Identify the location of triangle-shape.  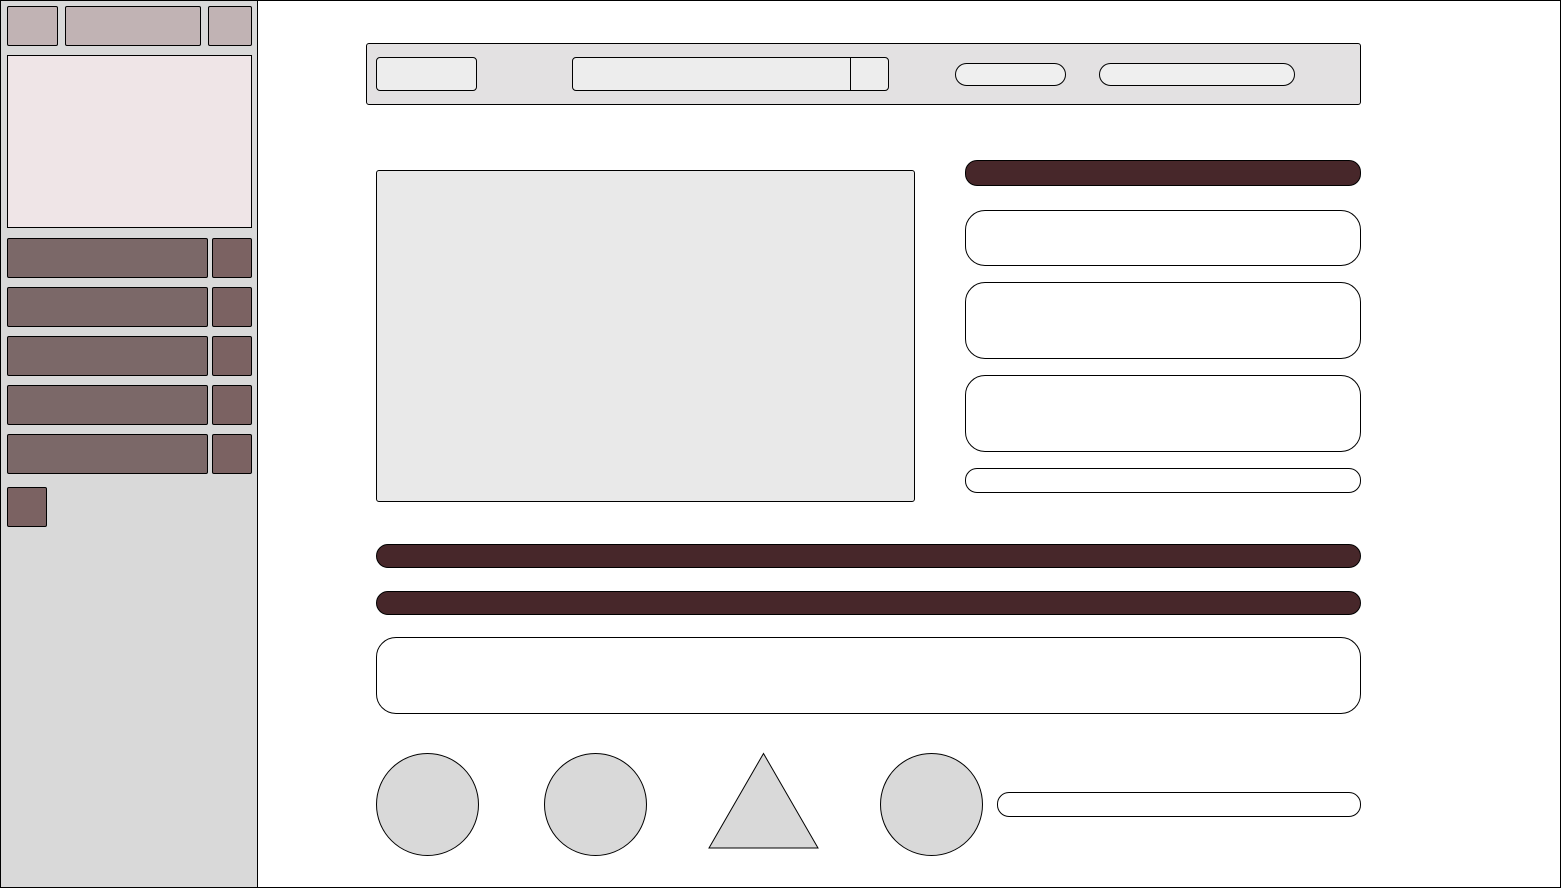
(764, 801).